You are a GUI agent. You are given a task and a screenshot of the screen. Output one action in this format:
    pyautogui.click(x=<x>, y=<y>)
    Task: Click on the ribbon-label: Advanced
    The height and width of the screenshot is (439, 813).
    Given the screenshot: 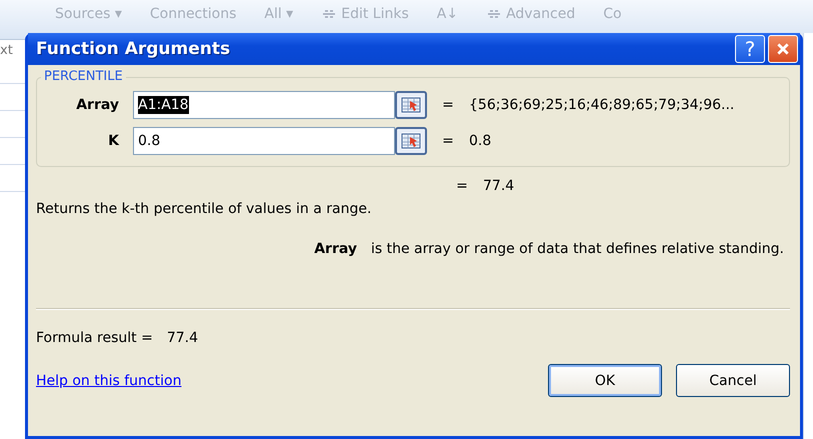 What is the action you would take?
    pyautogui.click(x=531, y=14)
    